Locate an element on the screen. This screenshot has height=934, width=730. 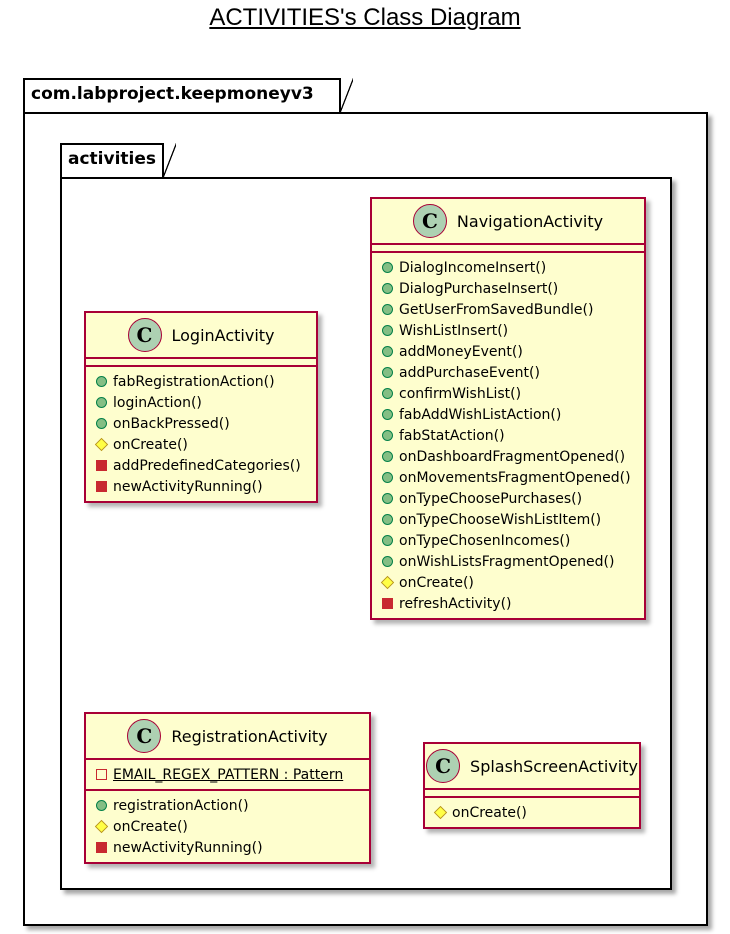
class-method: GetUserFromSavedBundle() is located at coordinates (510, 309).